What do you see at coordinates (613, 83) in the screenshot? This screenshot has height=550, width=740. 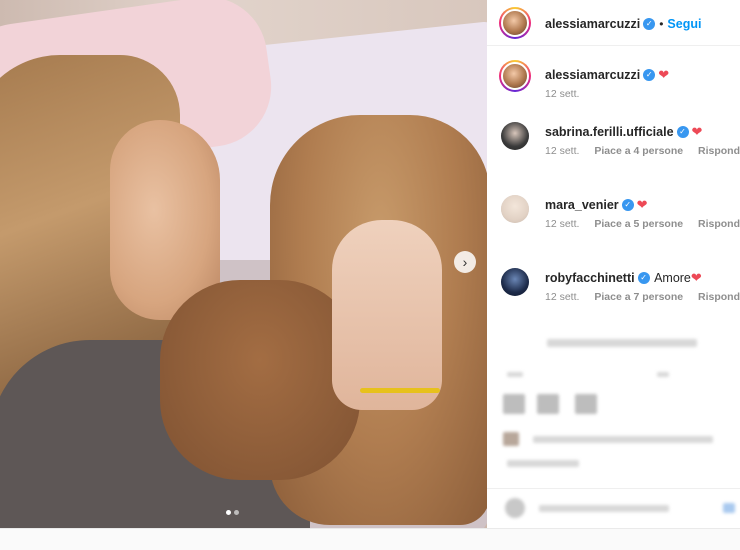 I see `caption-row: alessiamarcuzzi ✓ ❤ 12 sett.` at bounding box center [613, 83].